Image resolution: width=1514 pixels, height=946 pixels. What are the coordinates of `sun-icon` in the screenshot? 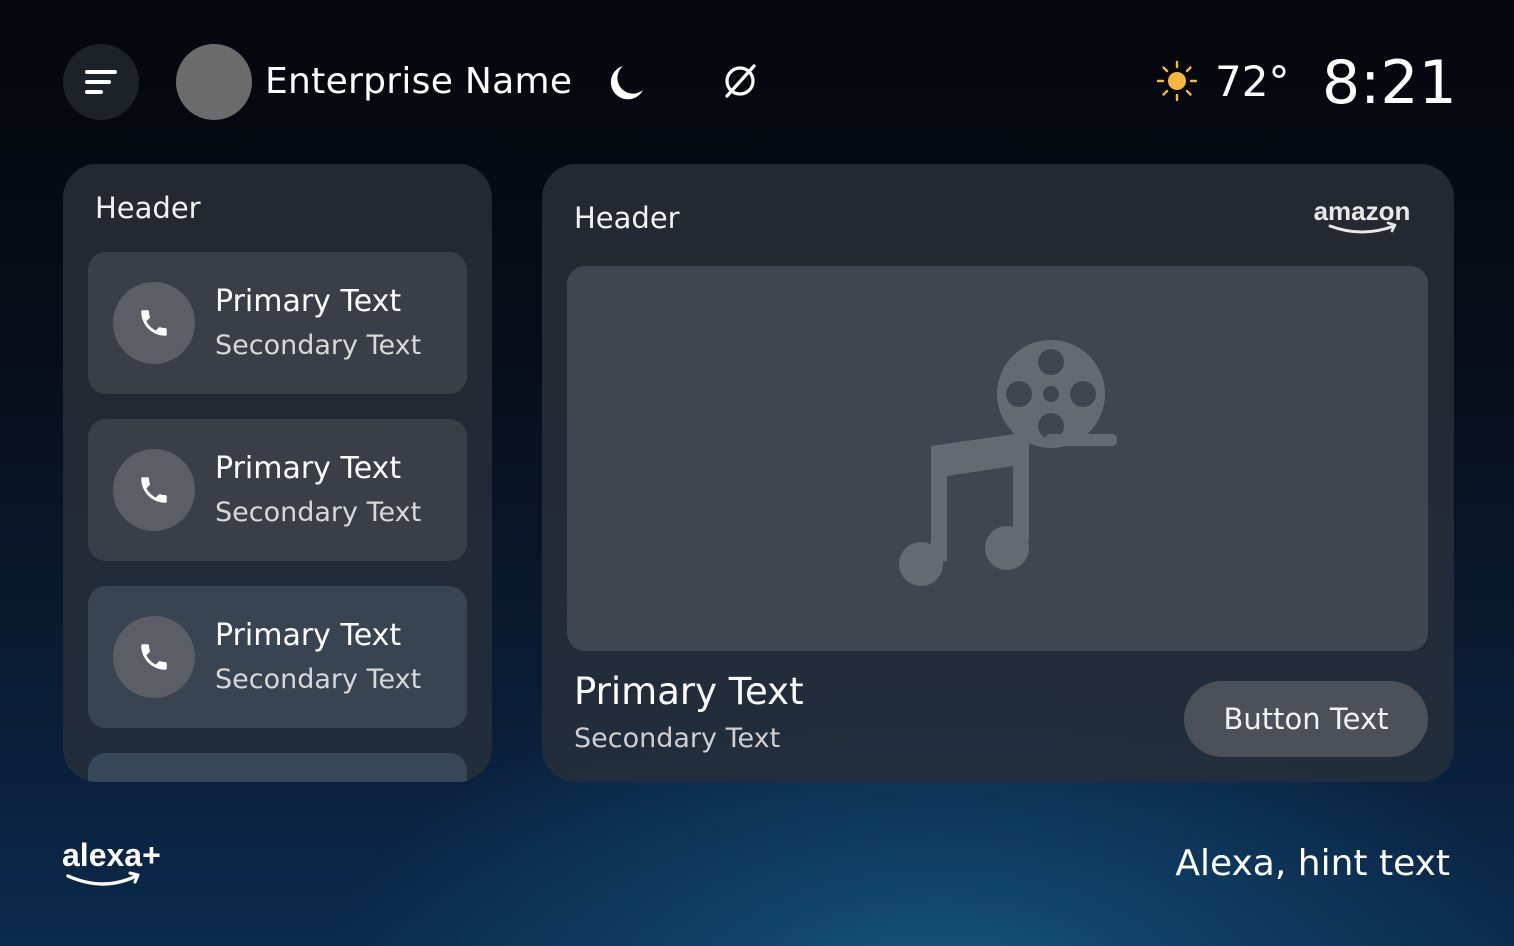 It's located at (1177, 81).